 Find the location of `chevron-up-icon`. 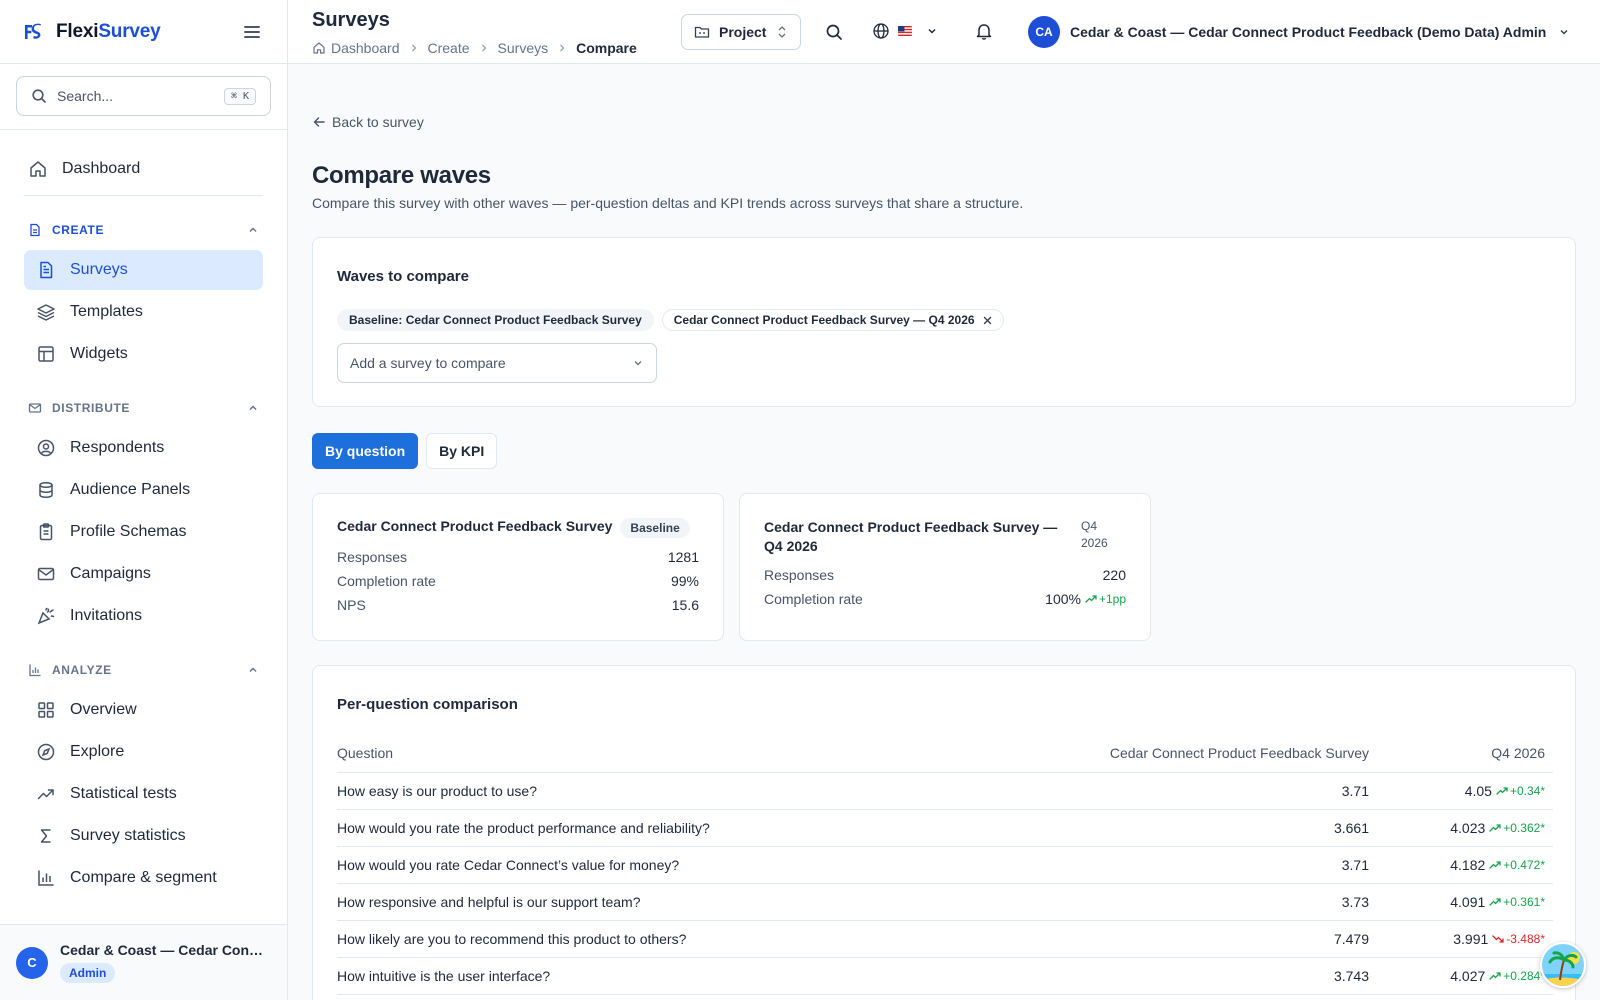

chevron-up-icon is located at coordinates (253, 230).